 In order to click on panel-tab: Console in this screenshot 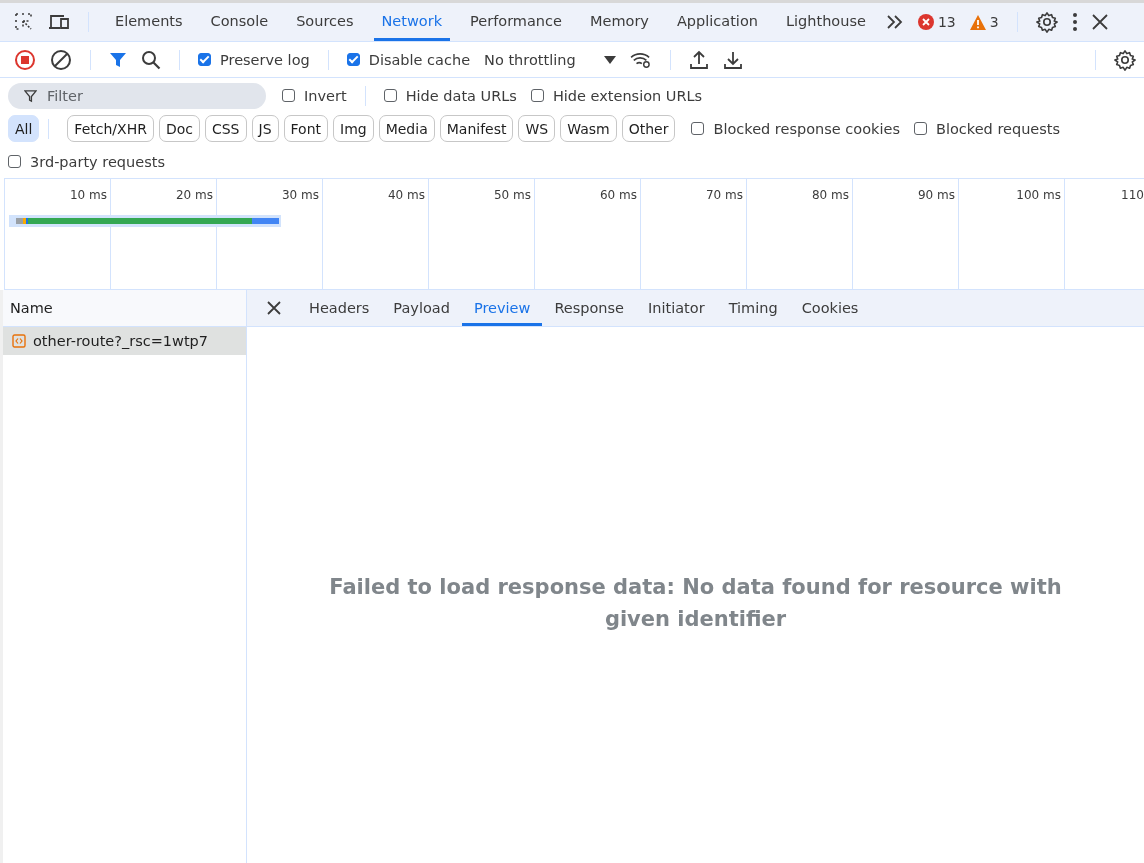, I will do `click(239, 22)`.